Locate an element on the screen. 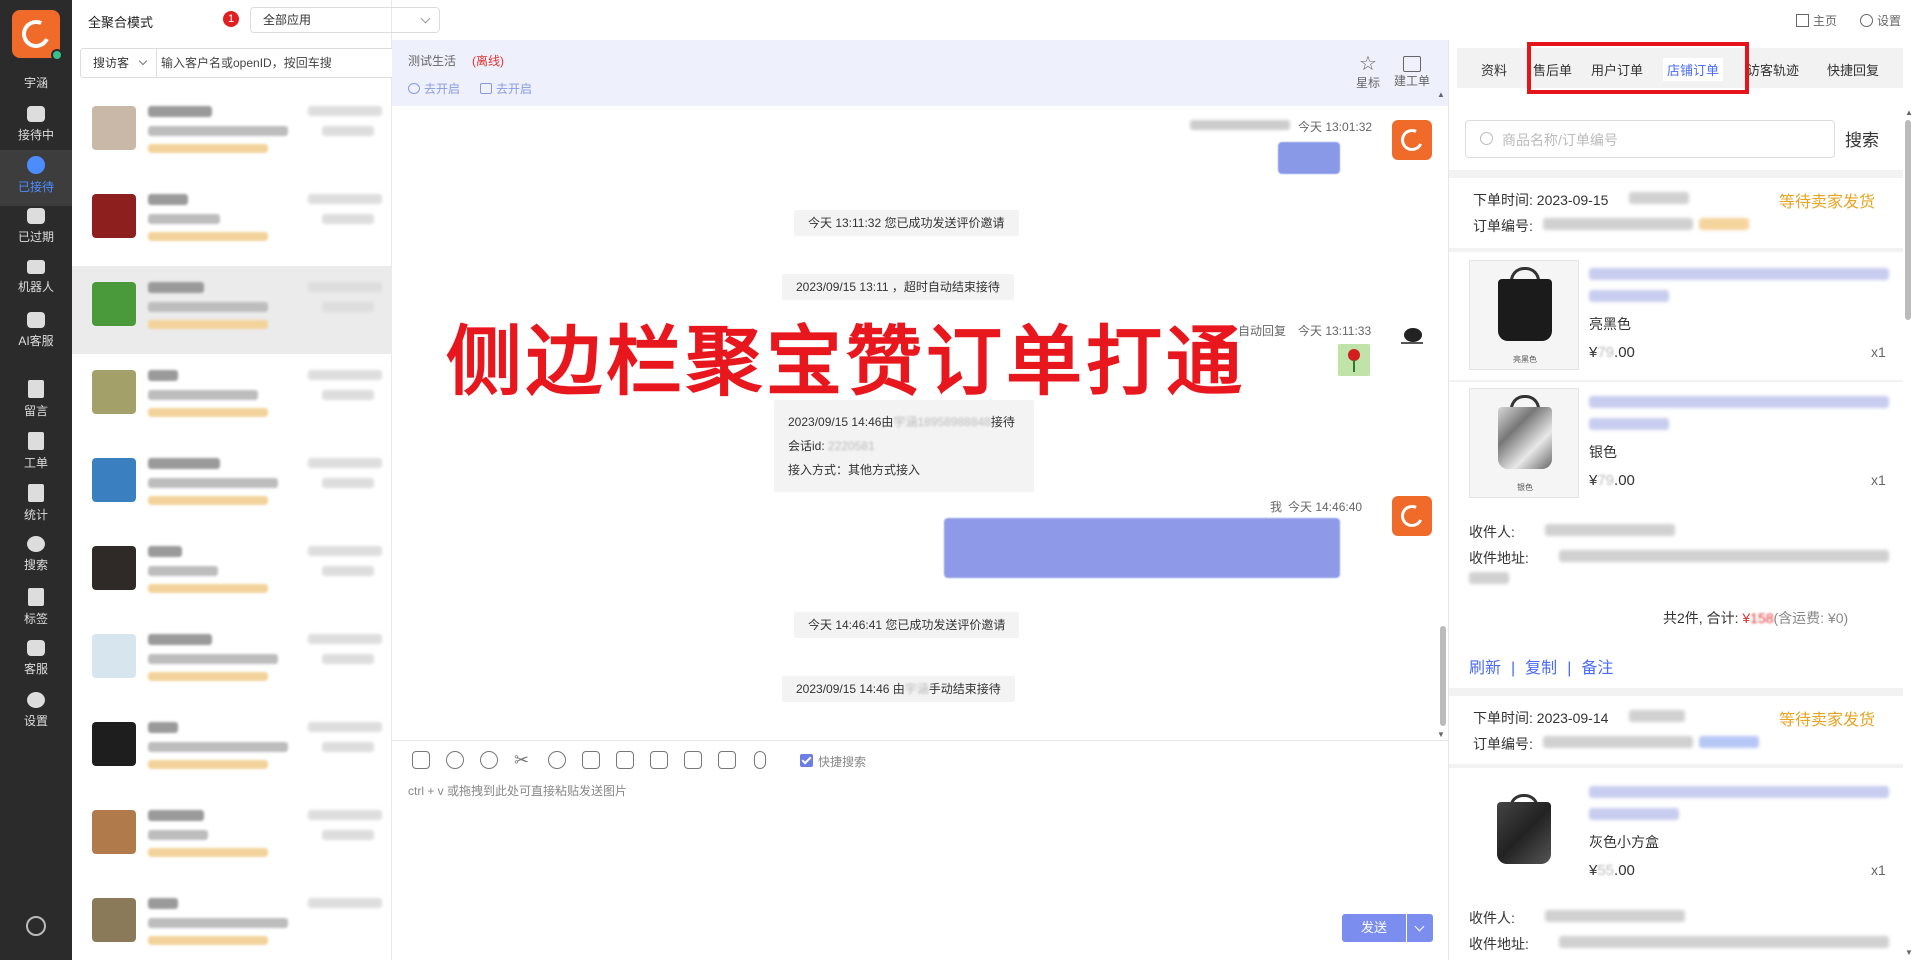 The width and height of the screenshot is (1920, 968). create-ticket-button: 建工单 is located at coordinates (1412, 71).